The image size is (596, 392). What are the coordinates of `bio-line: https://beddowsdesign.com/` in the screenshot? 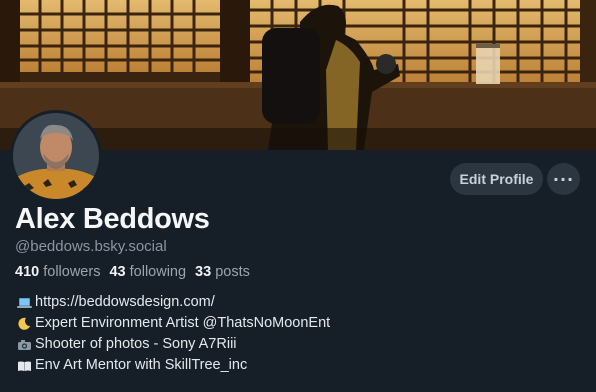 It's located at (173, 302).